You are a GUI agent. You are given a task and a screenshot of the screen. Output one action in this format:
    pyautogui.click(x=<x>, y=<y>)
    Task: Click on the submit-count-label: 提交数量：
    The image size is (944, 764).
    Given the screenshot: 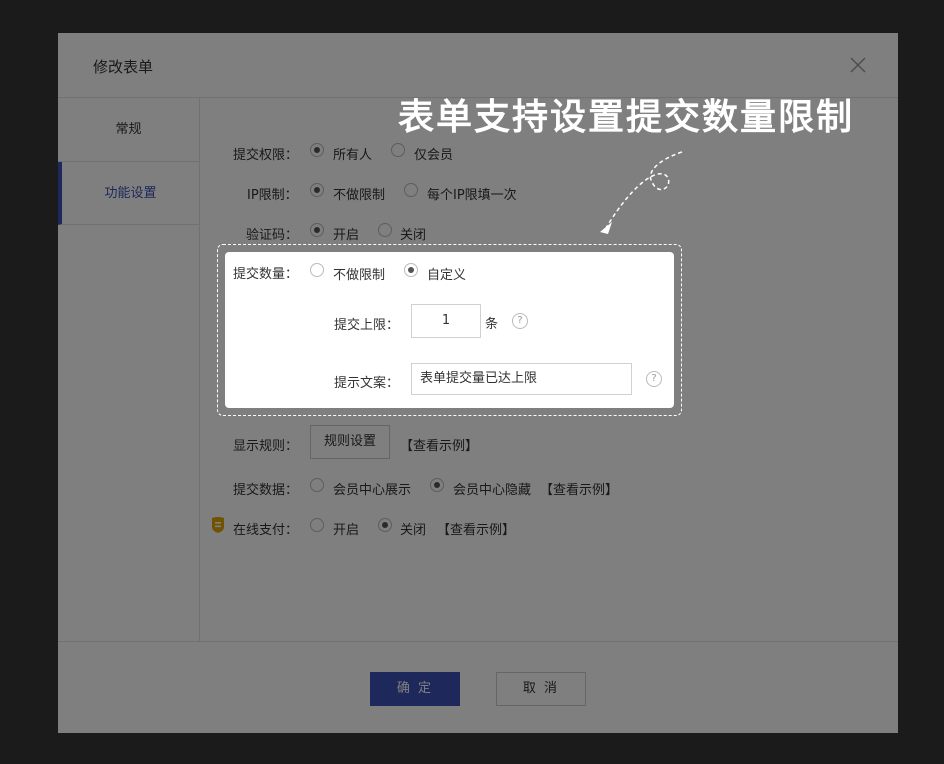 What is the action you would take?
    pyautogui.click(x=266, y=274)
    